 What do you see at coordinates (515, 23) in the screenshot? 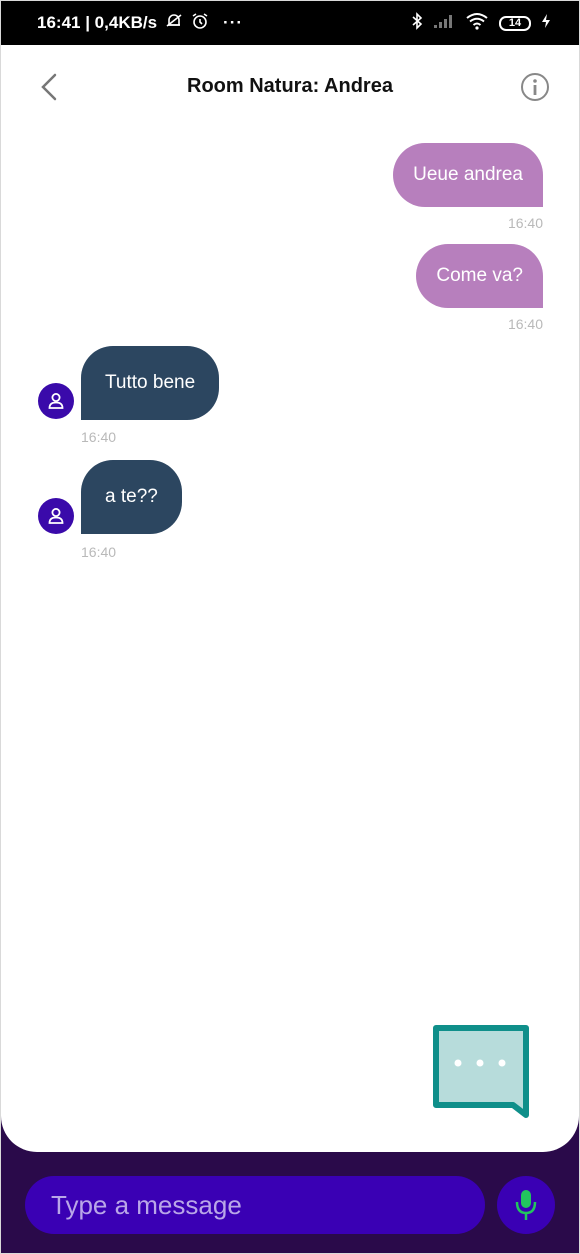
I see `battery-icon: 14` at bounding box center [515, 23].